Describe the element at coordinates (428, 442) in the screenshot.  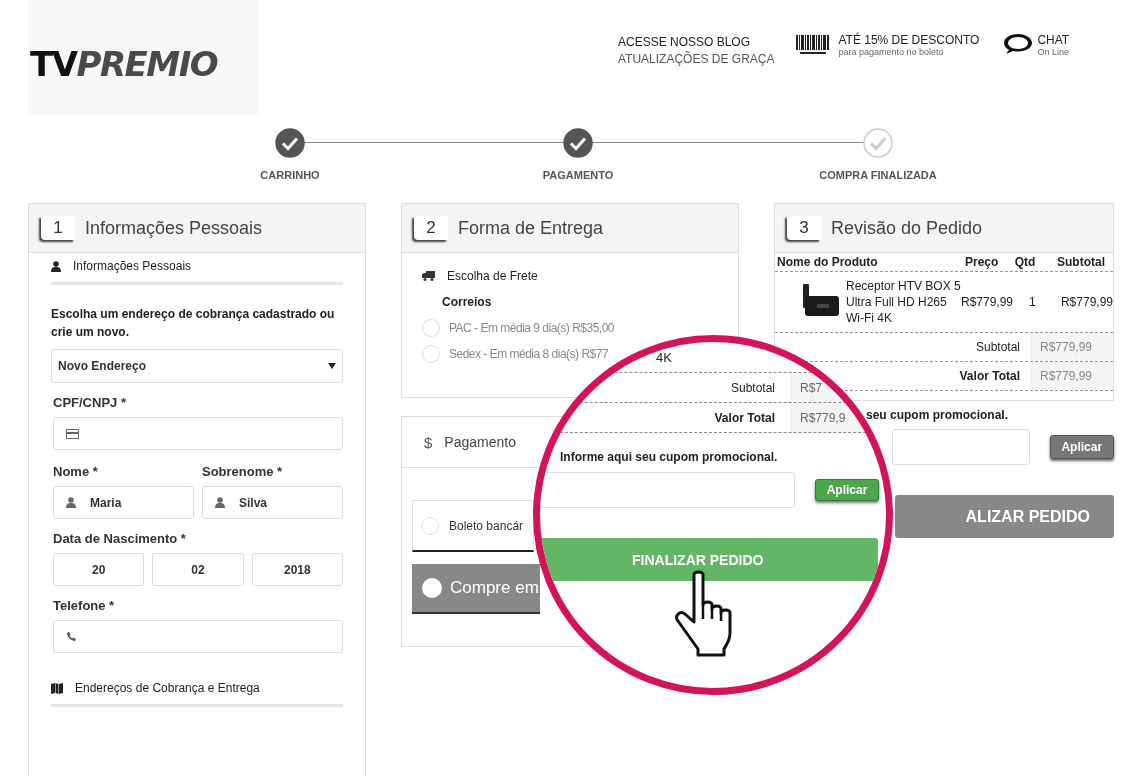
I see `dollar-icon: $` at that location.